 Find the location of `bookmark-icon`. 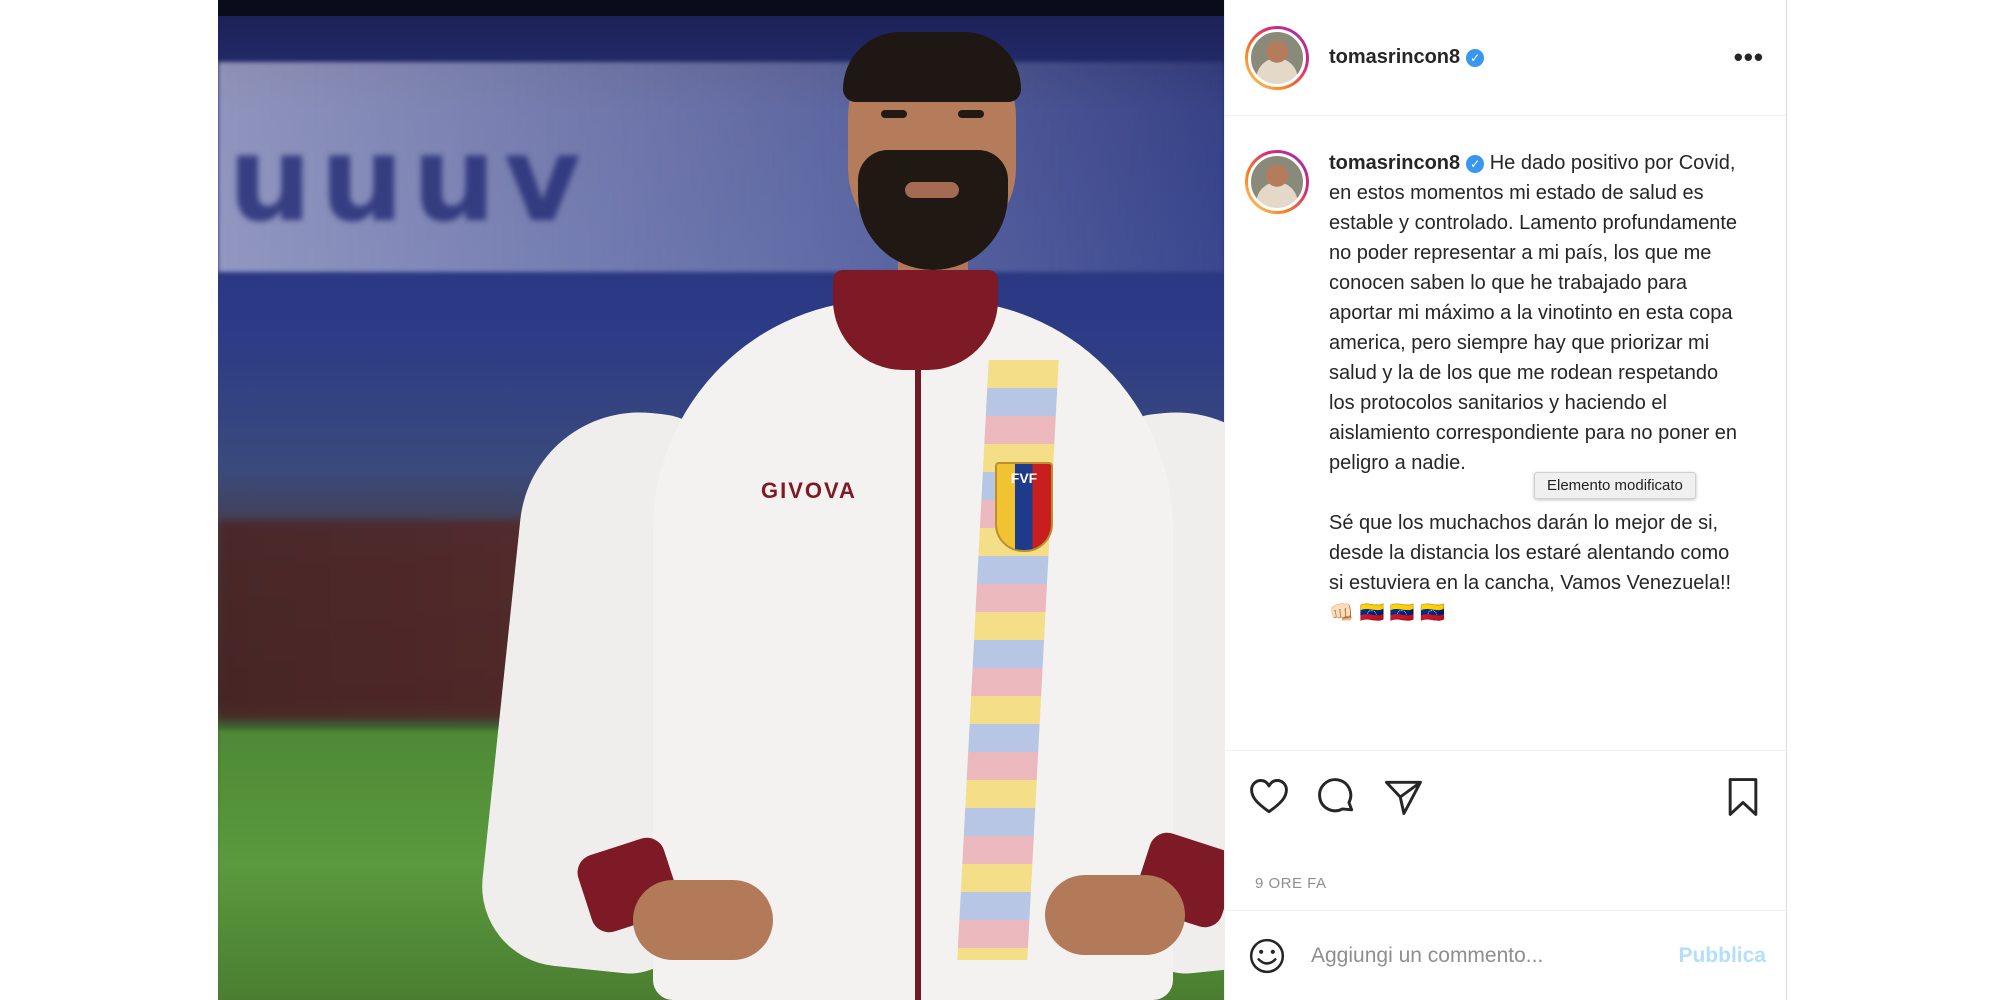

bookmark-icon is located at coordinates (1743, 797).